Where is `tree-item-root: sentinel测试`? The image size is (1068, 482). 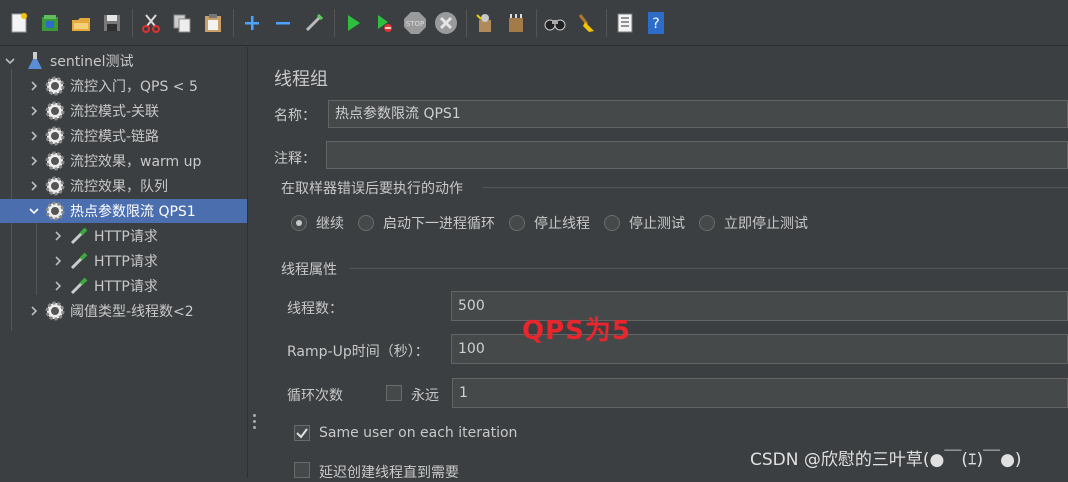 tree-item-root: sentinel测试 is located at coordinates (123, 61).